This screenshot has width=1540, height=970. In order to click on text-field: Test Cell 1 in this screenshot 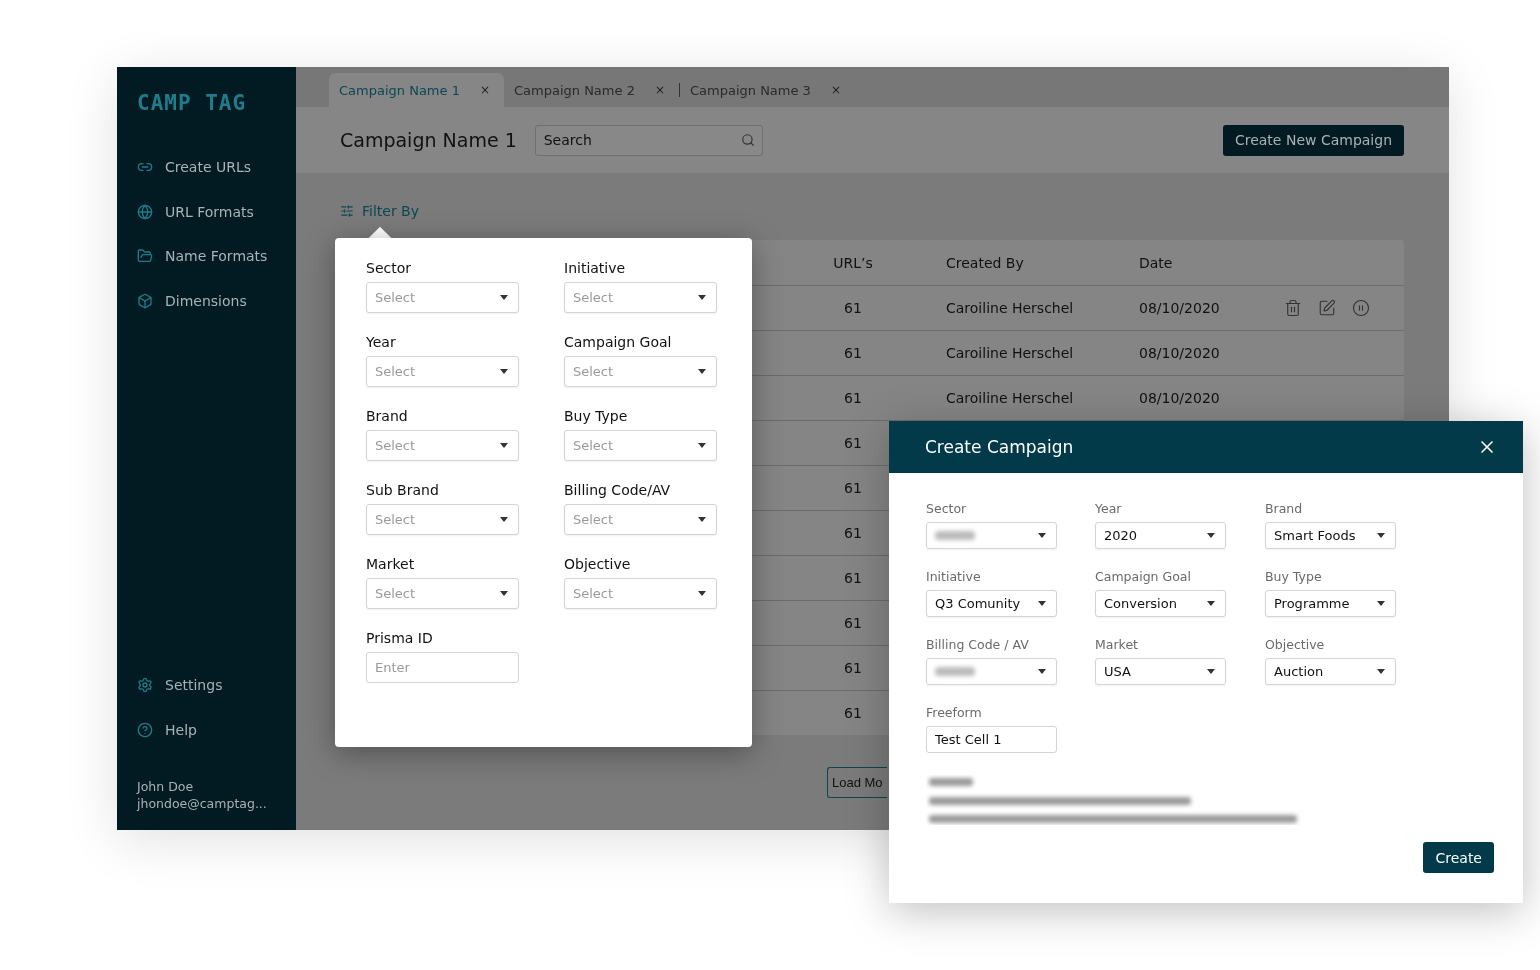, I will do `click(991, 739)`.